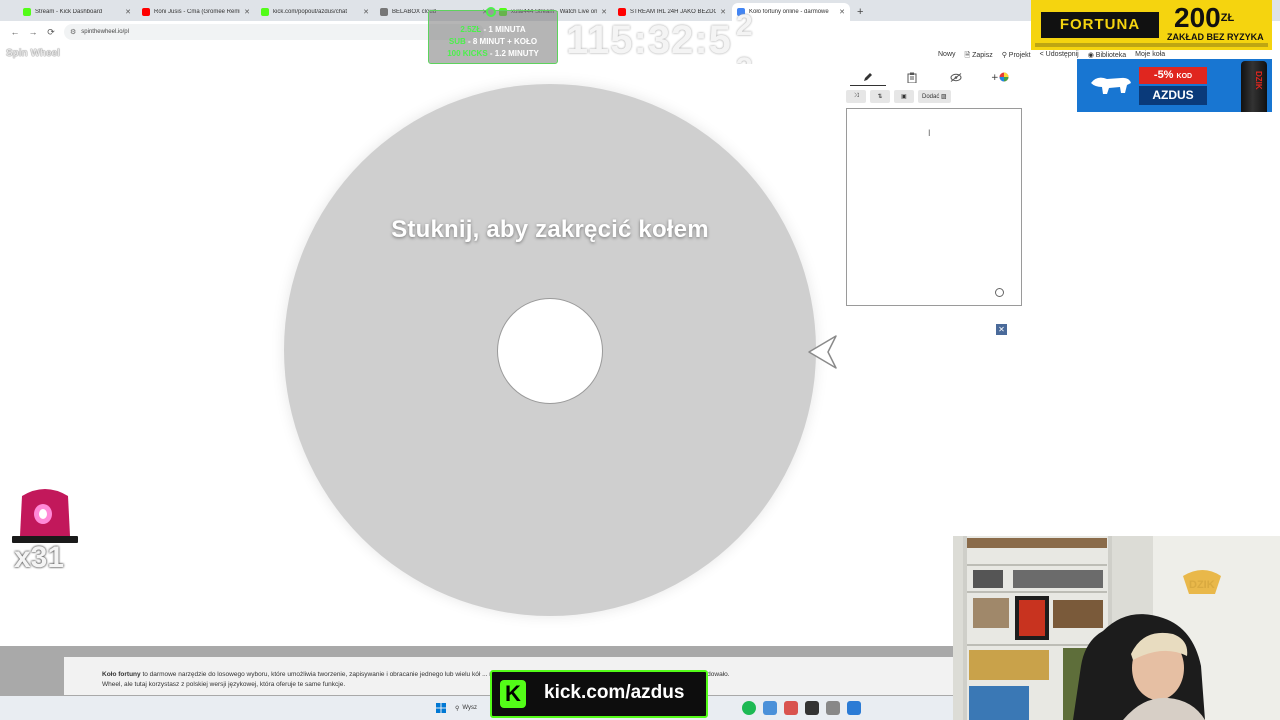 The width and height of the screenshot is (1280, 720). I want to click on spin-prompt: Stuknij, aby zakręcić kołem, so click(550, 229).